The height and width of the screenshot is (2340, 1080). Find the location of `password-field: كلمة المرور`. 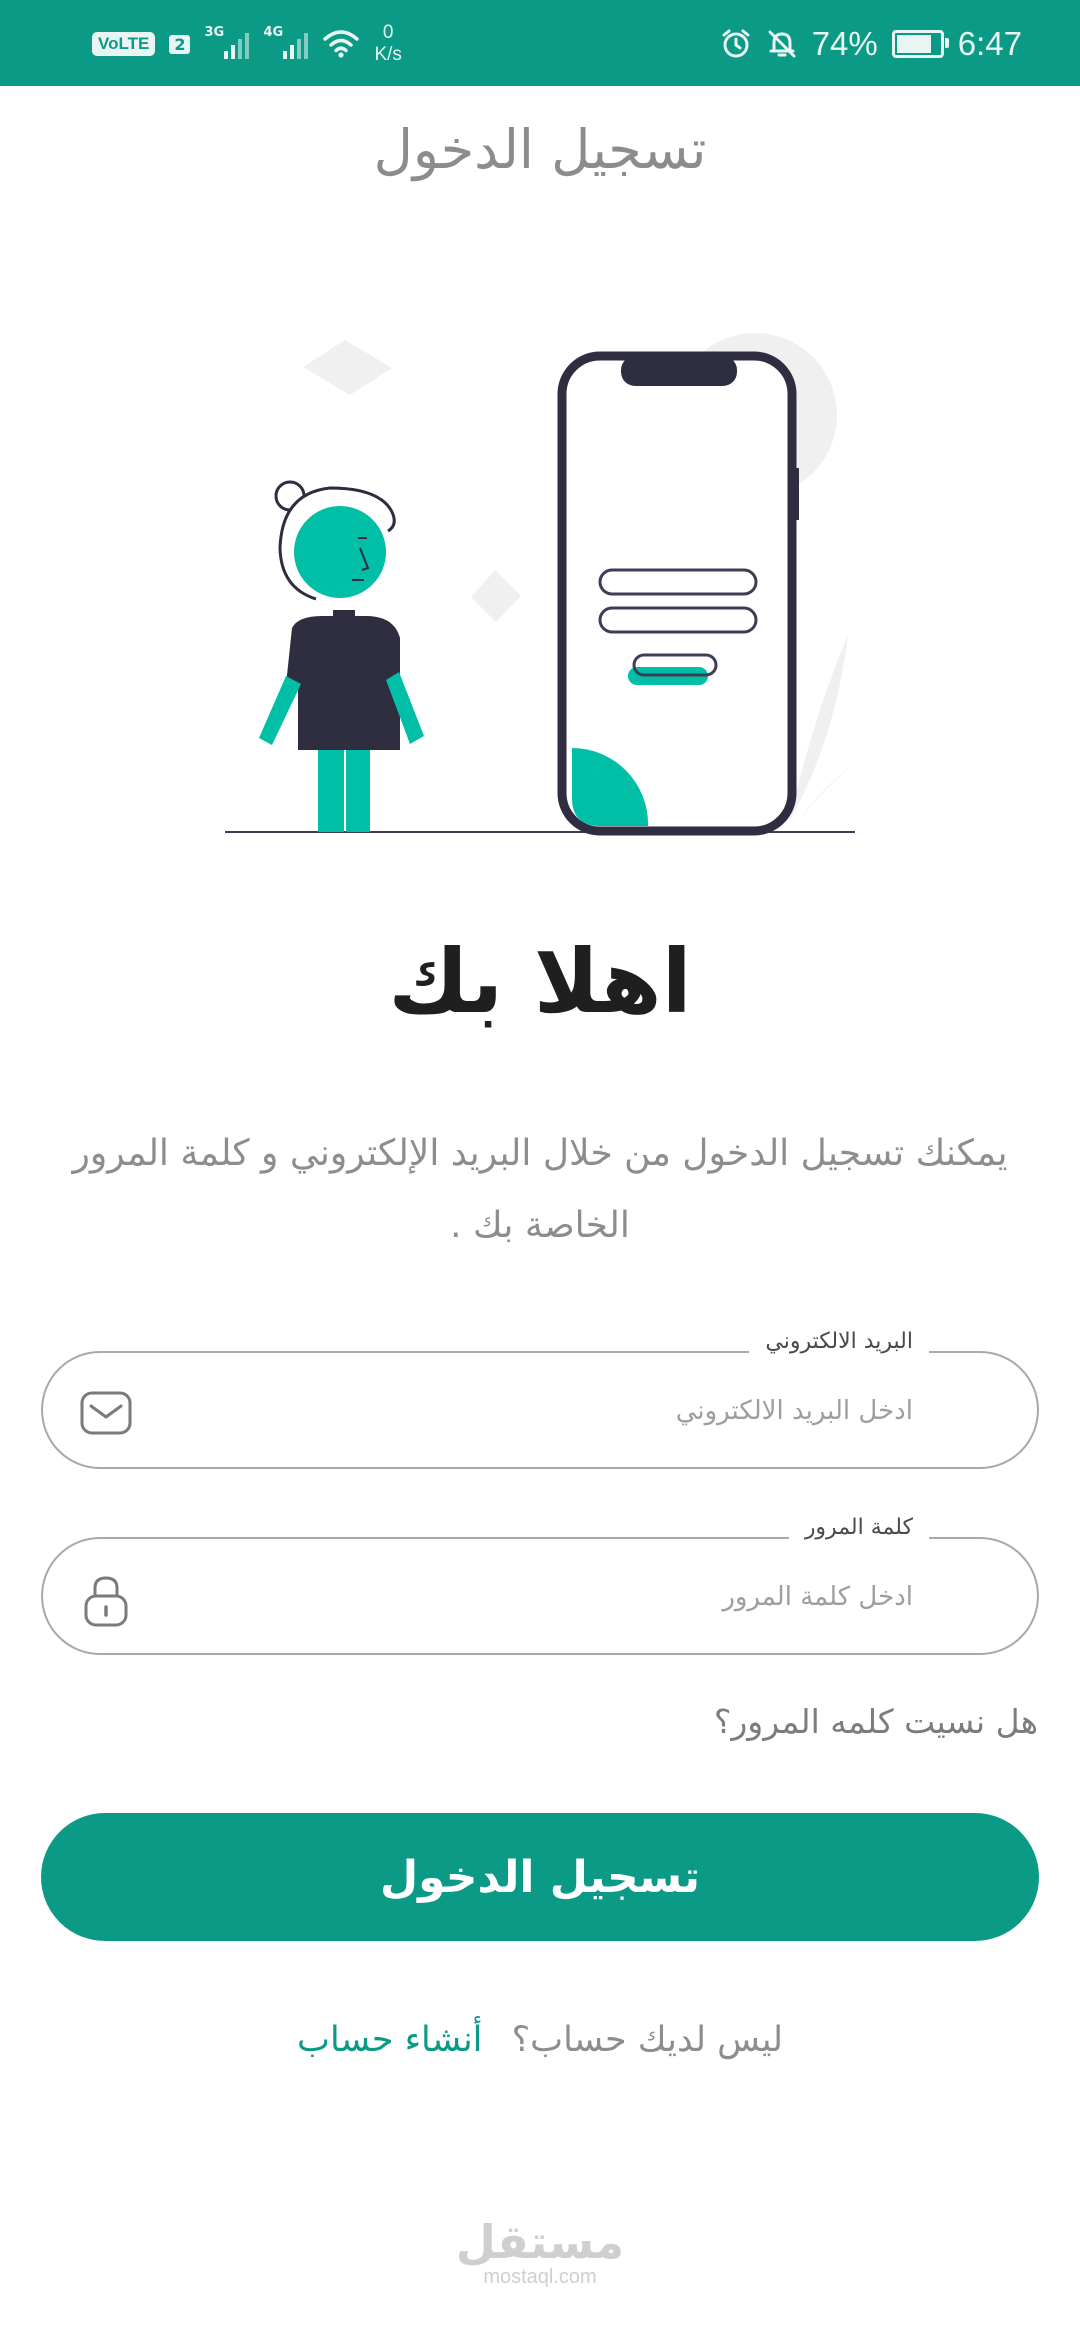

password-field: كلمة المرور is located at coordinates (540, 1585).